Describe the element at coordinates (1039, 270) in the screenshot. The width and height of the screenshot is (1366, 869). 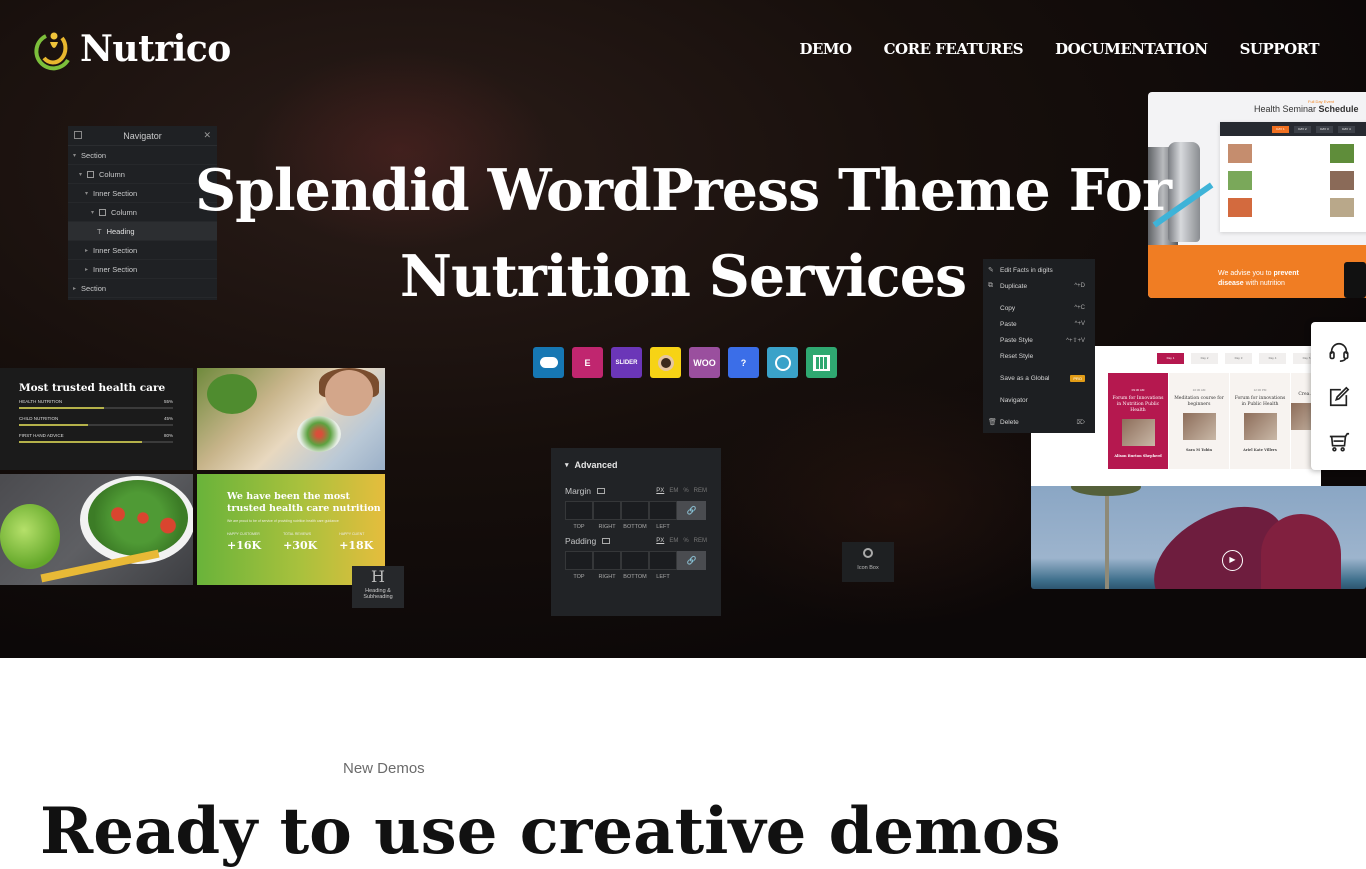
I see `context-menu-item: ✎ Edit Facts in digits` at that location.